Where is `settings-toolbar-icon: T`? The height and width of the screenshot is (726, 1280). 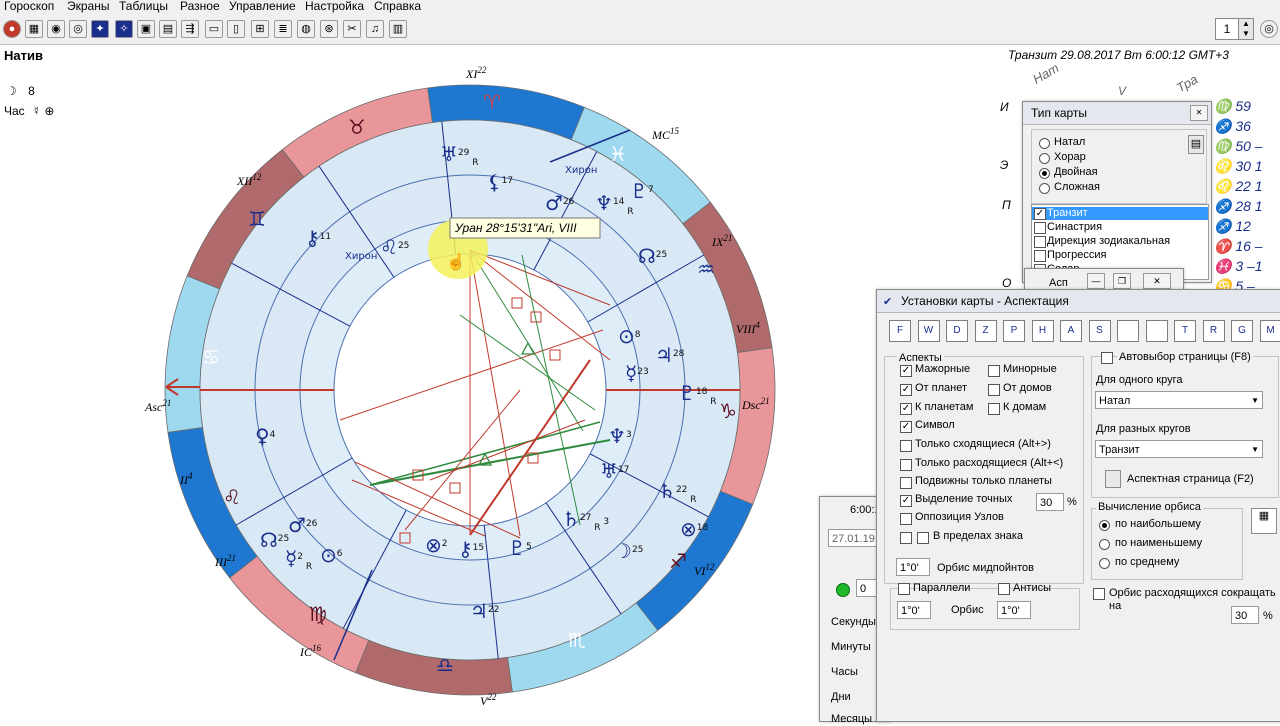
settings-toolbar-icon: T is located at coordinates (1185, 331).